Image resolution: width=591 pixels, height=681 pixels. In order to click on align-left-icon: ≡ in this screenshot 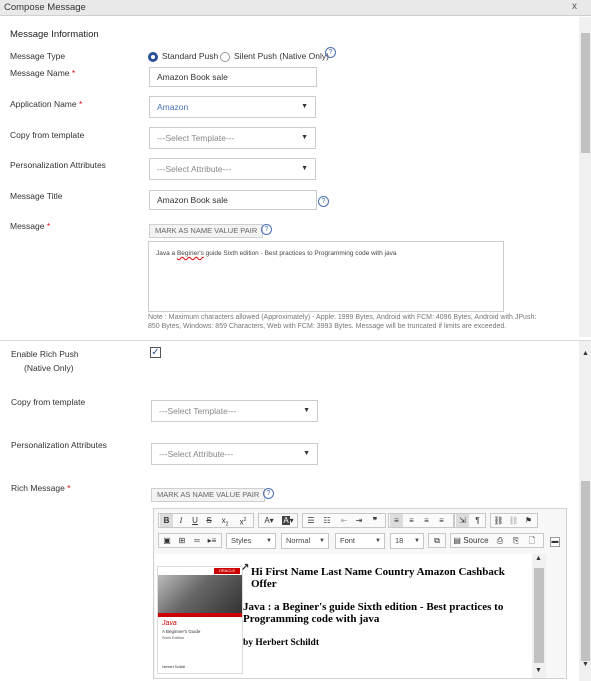, I will do `click(396, 520)`.